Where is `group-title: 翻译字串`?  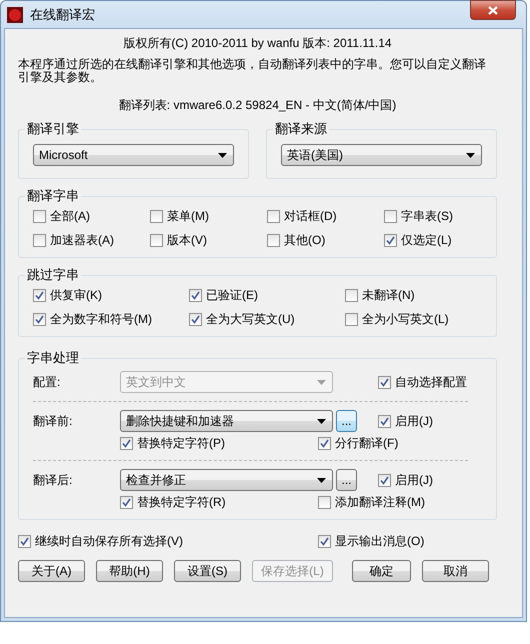 group-title: 翻译字串 is located at coordinates (53, 196).